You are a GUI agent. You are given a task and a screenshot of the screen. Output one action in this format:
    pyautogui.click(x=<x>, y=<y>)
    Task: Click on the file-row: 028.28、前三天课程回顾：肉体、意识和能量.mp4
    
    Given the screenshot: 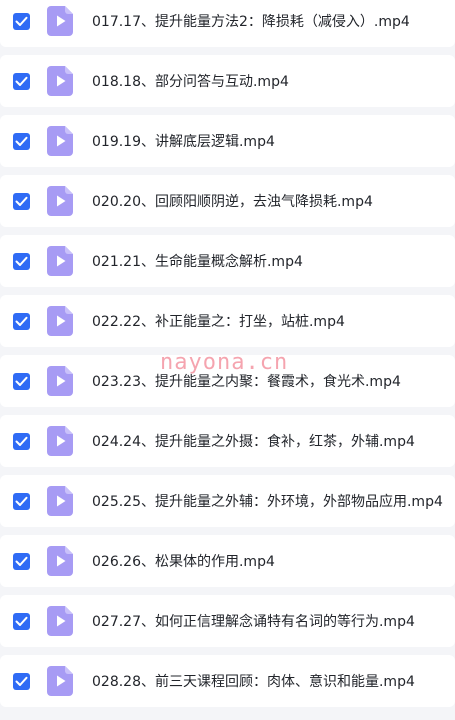 What is the action you would take?
    pyautogui.click(x=227, y=681)
    